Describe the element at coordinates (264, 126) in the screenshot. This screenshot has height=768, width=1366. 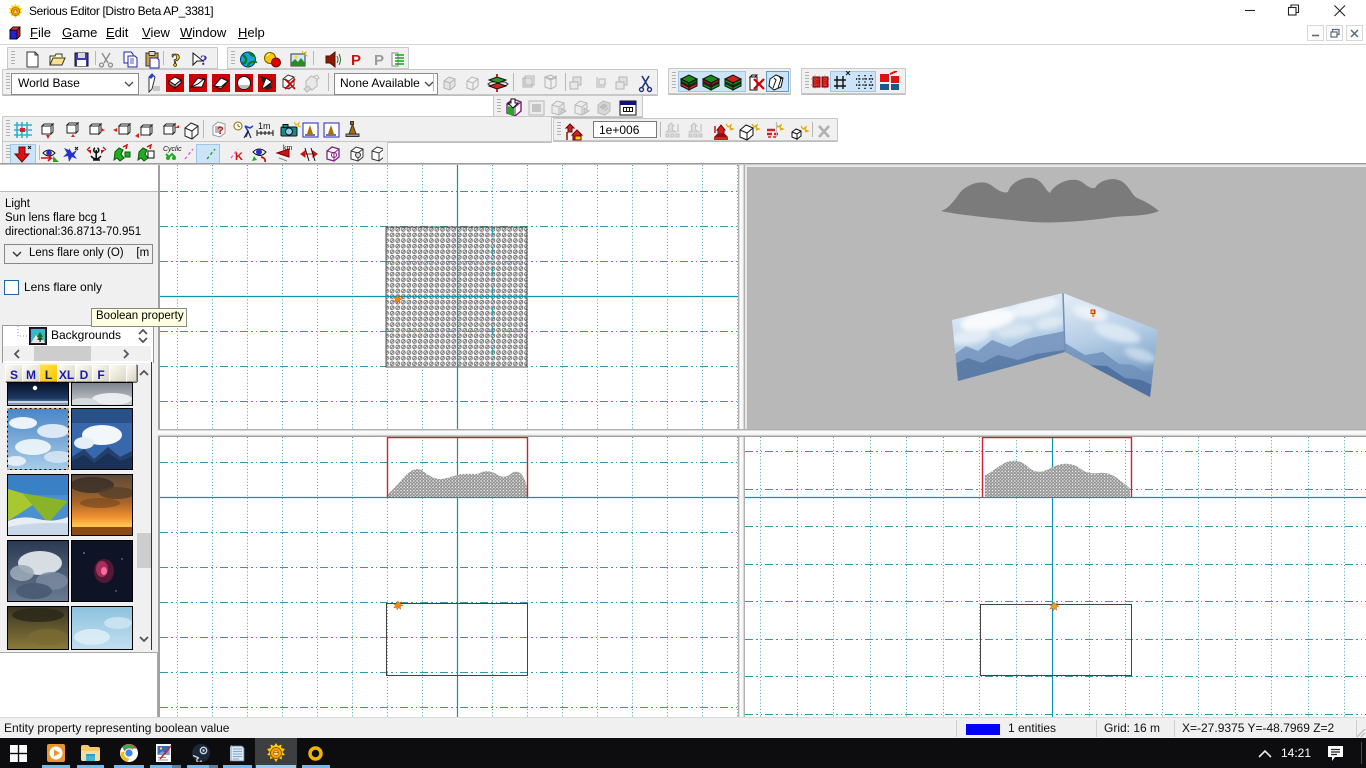
I see `svg-text: 1m` at that location.